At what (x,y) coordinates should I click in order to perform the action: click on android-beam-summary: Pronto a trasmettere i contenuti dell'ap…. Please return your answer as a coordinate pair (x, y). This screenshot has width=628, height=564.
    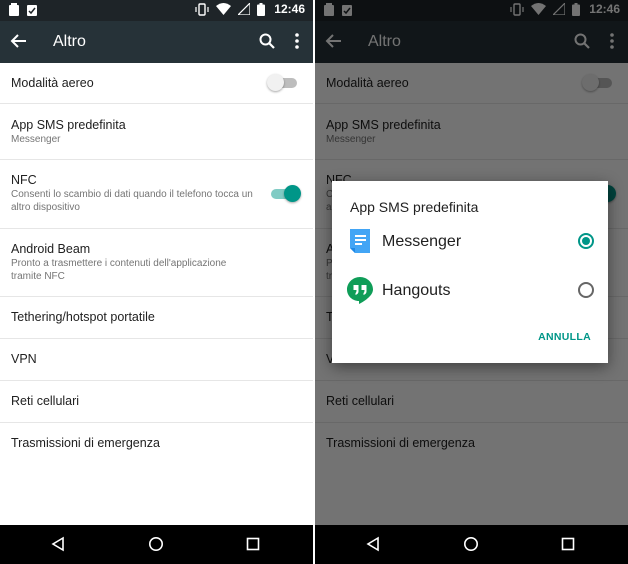
    Looking at the image, I should click on (119, 270).